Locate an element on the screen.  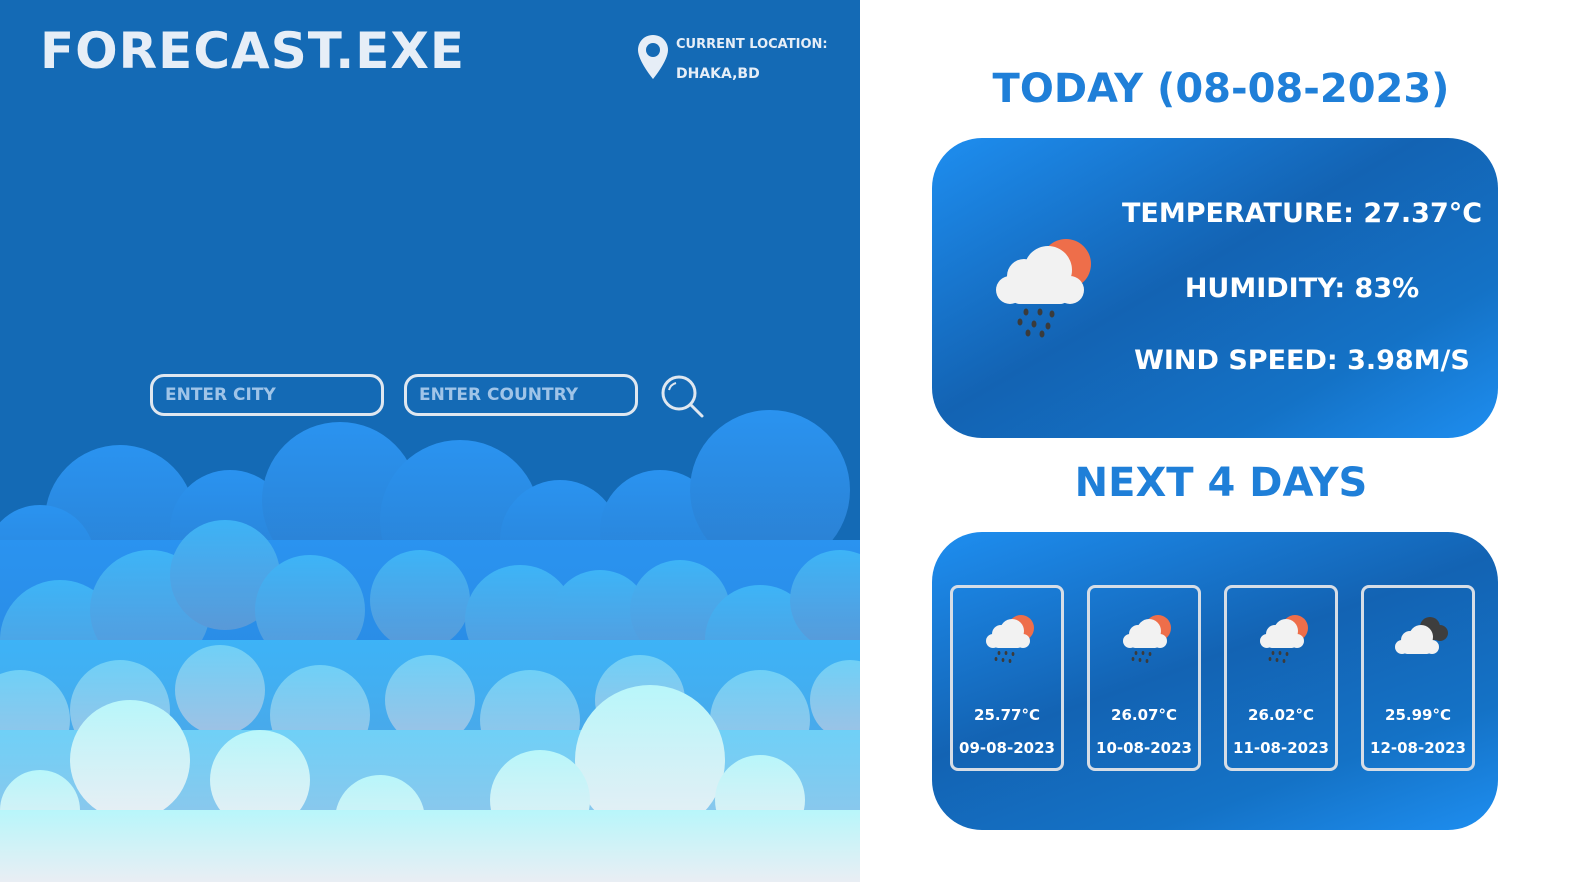
forecast-day-card: 25.77°C 09-08-2023 is located at coordinates (1007, 678).